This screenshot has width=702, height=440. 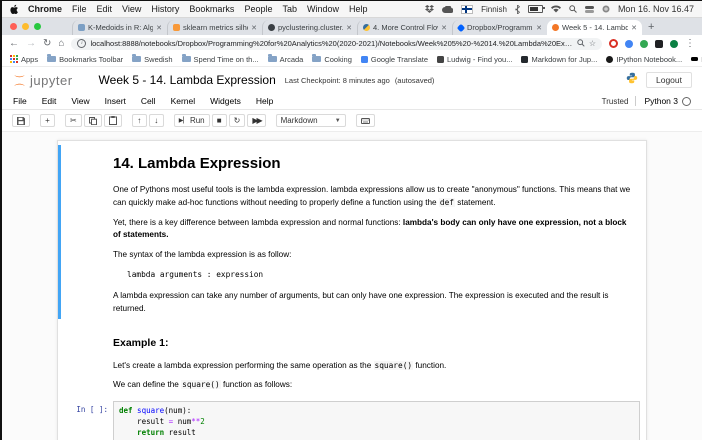 What do you see at coordinates (79, 9) in the screenshot?
I see `menubar-item-file: File` at bounding box center [79, 9].